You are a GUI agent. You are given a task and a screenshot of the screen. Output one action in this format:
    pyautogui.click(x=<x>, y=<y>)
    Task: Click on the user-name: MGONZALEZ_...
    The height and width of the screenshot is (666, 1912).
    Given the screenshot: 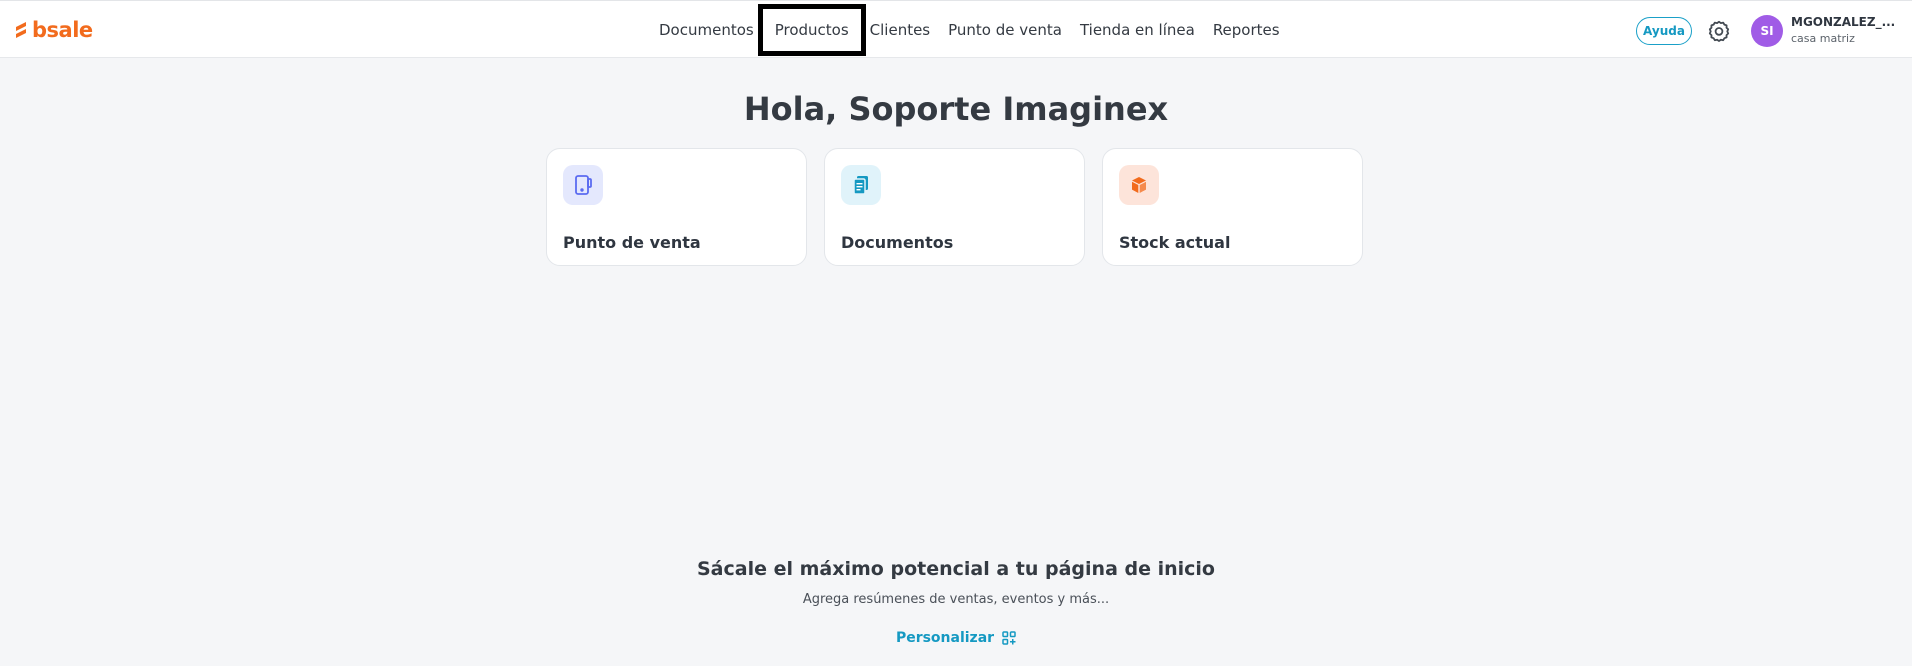 What is the action you would take?
    pyautogui.click(x=1843, y=22)
    